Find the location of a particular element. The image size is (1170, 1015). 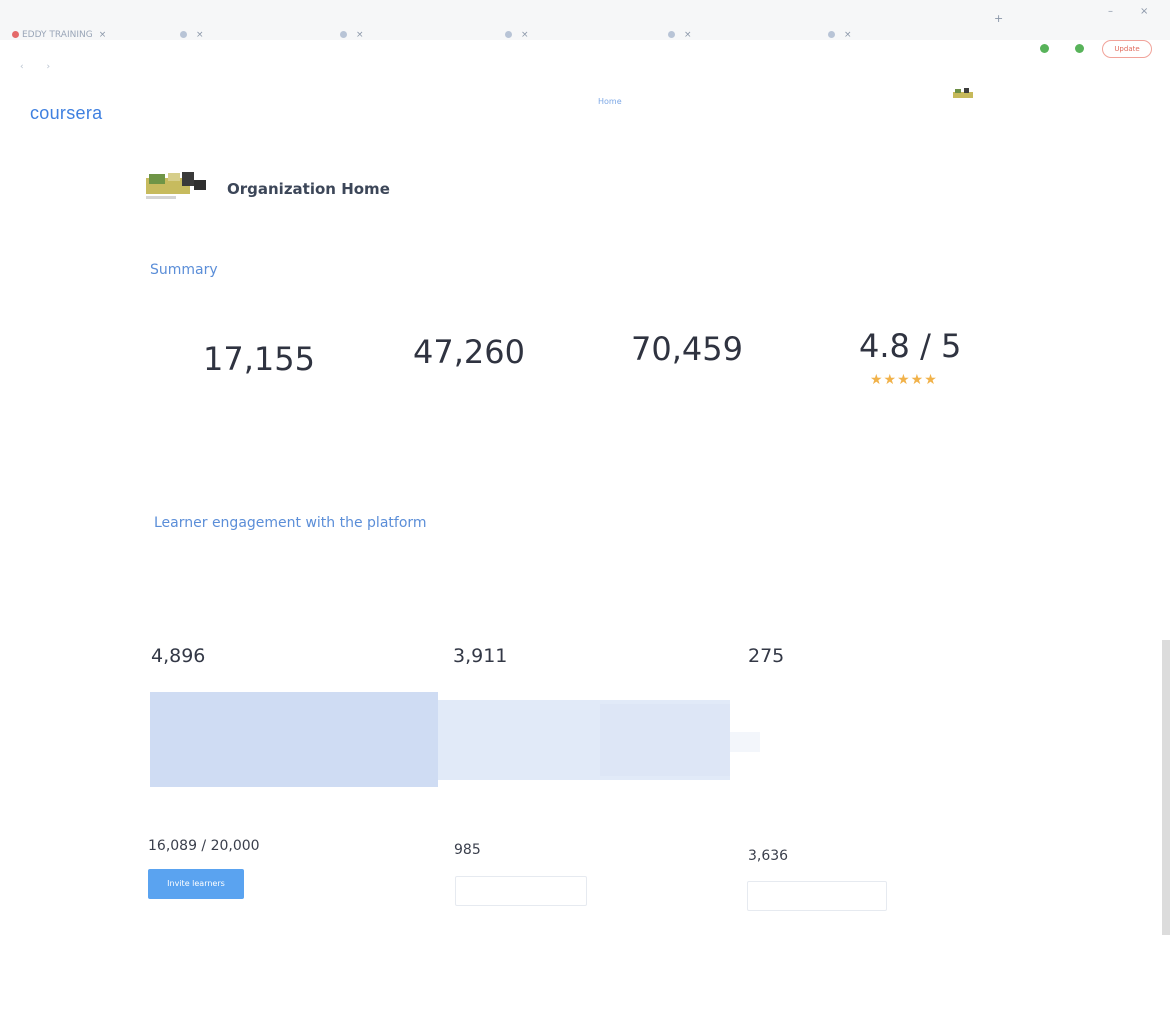

invite-learners-button: Invite learners is located at coordinates (196, 884).